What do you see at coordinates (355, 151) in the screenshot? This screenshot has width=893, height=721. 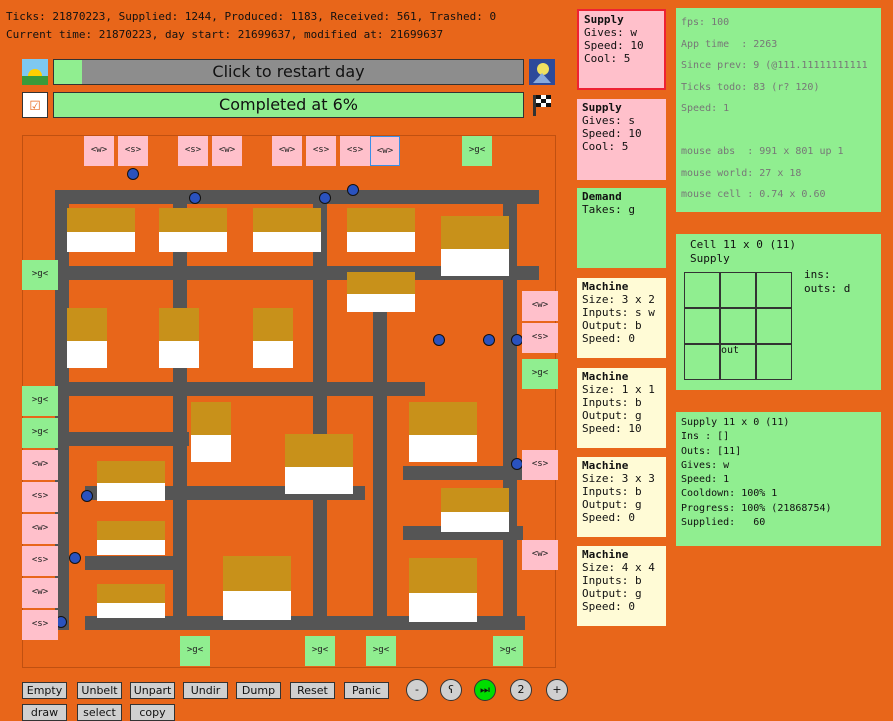 I see `top-port-6: <s>` at bounding box center [355, 151].